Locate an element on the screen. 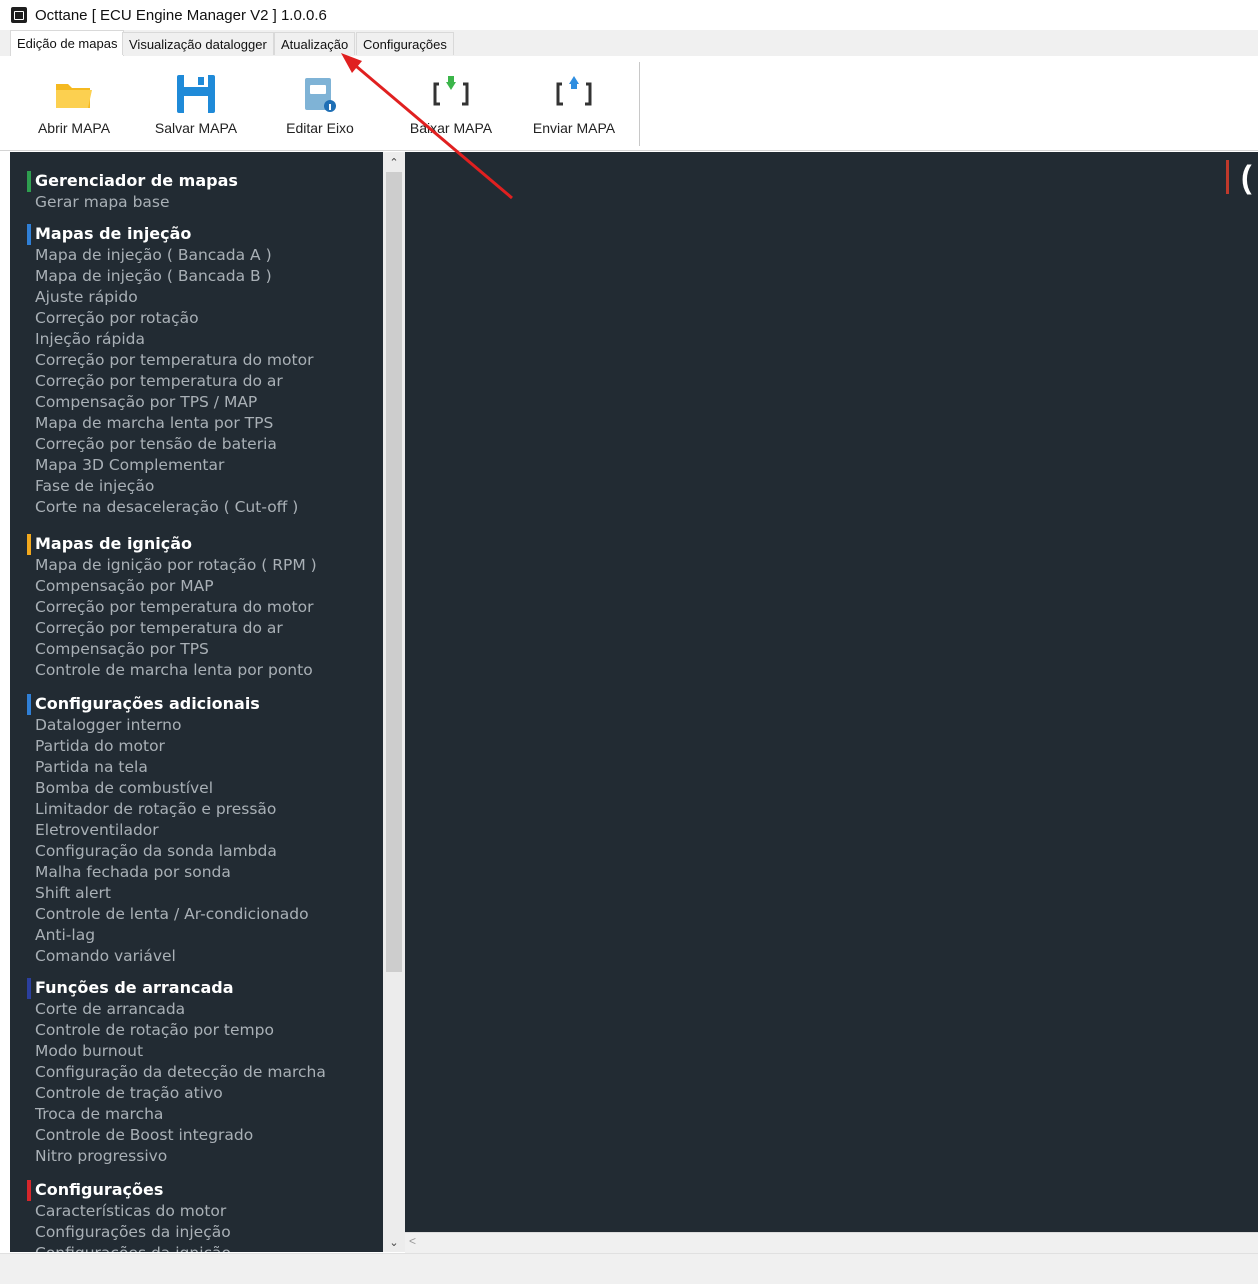 The height and width of the screenshot is (1284, 1258). section-header: Funções de arrancada is located at coordinates (196, 988).